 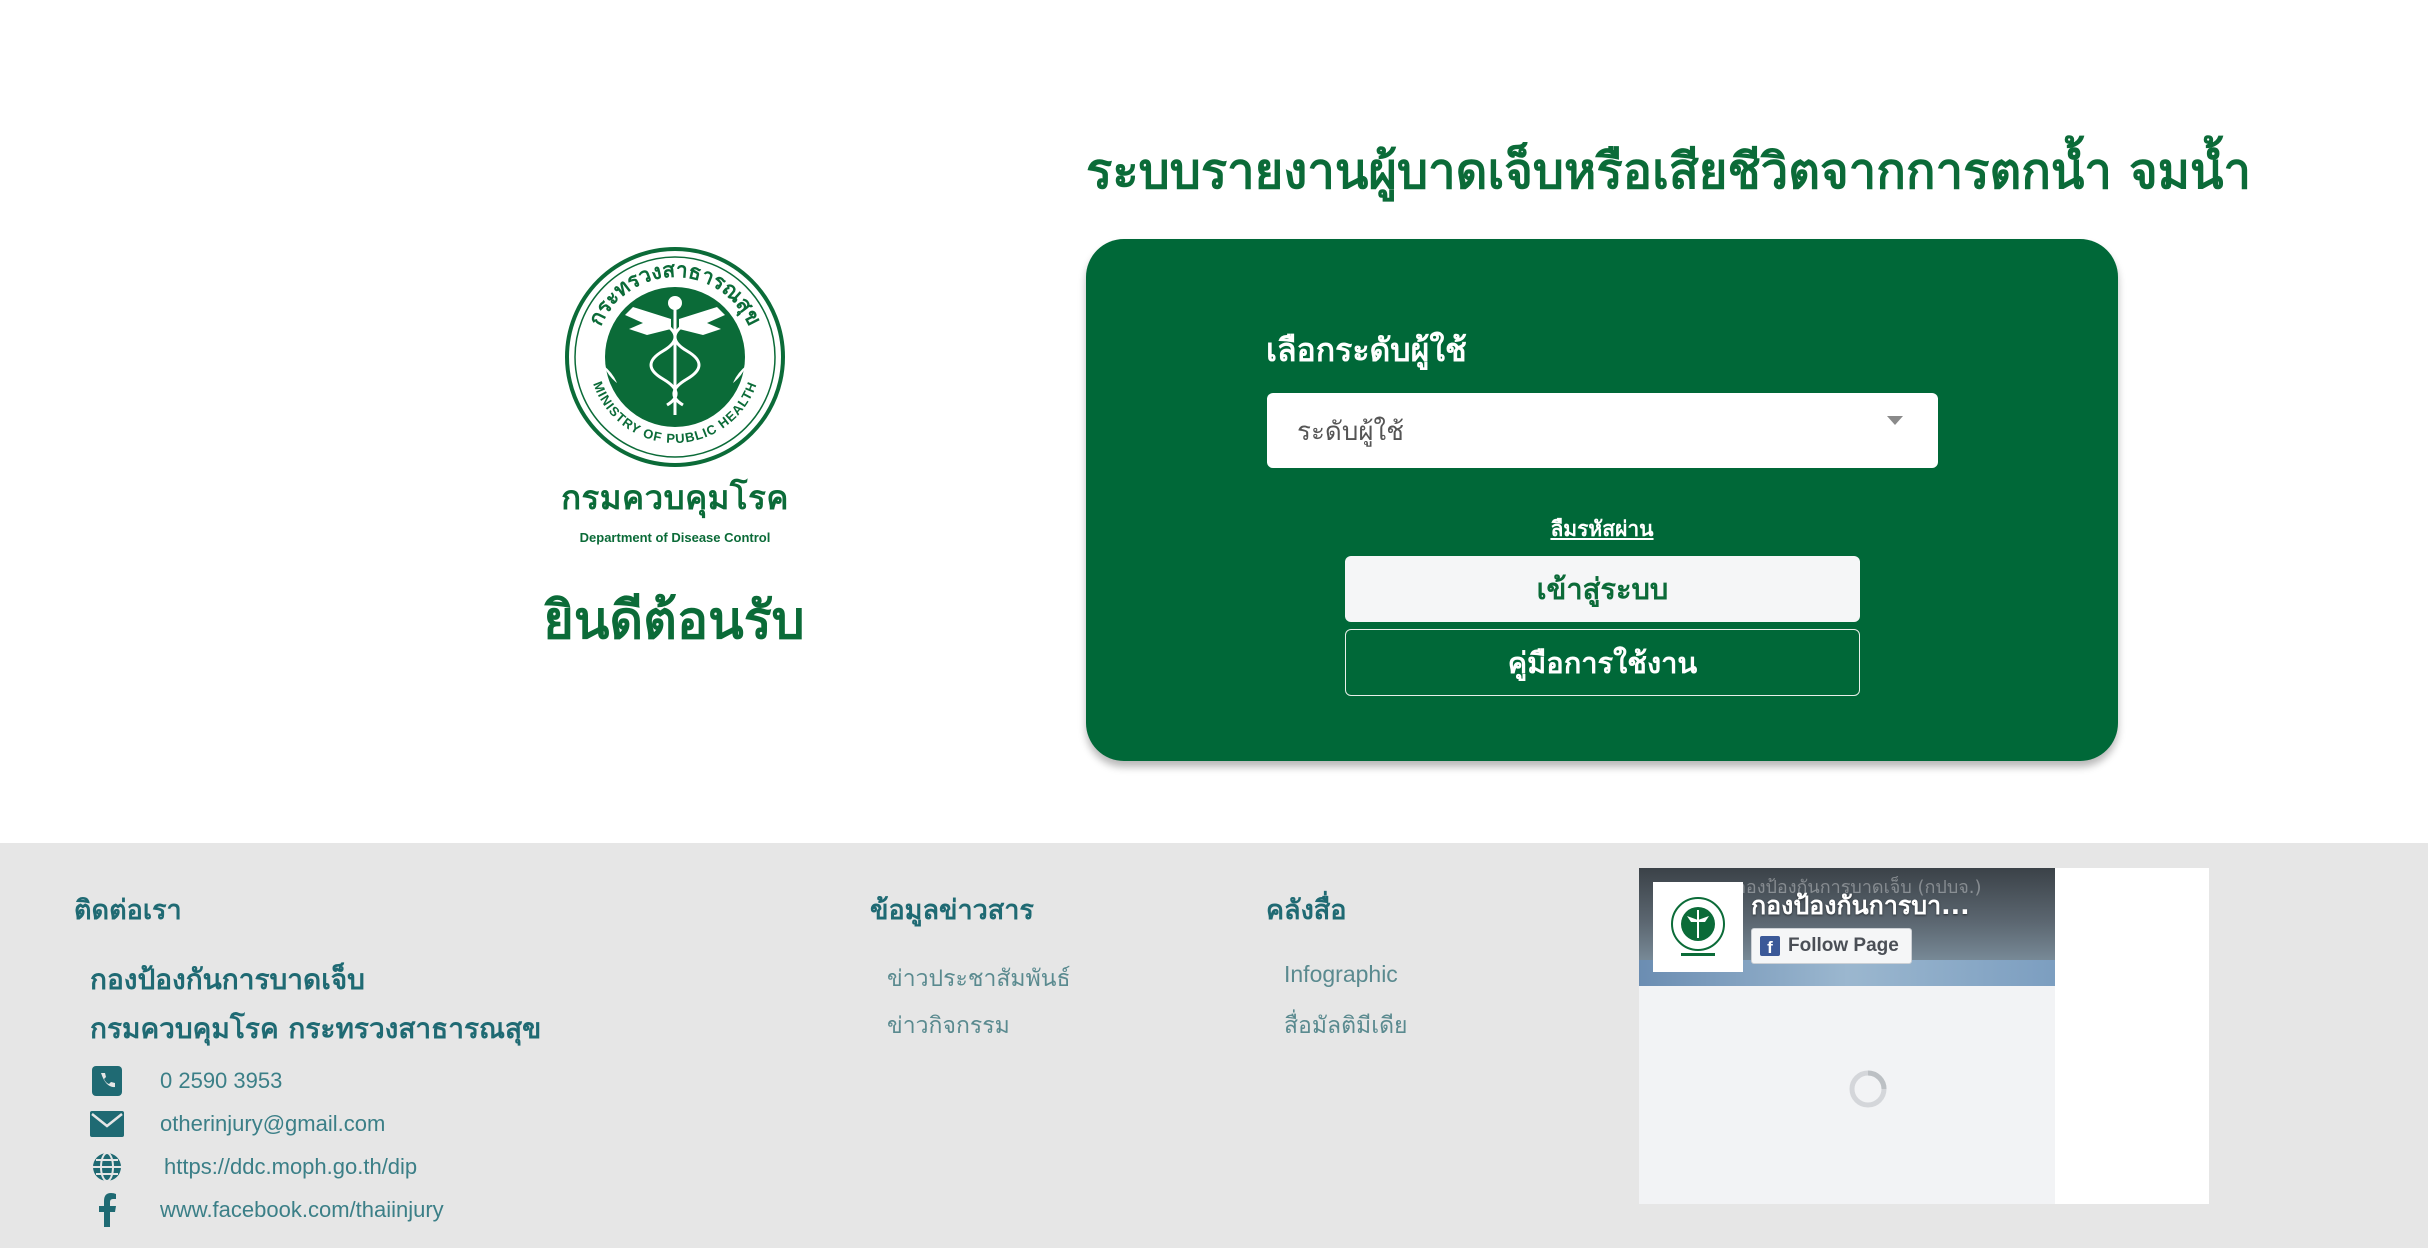 I want to click on facebook-logo-icon: f, so click(x=1770, y=946).